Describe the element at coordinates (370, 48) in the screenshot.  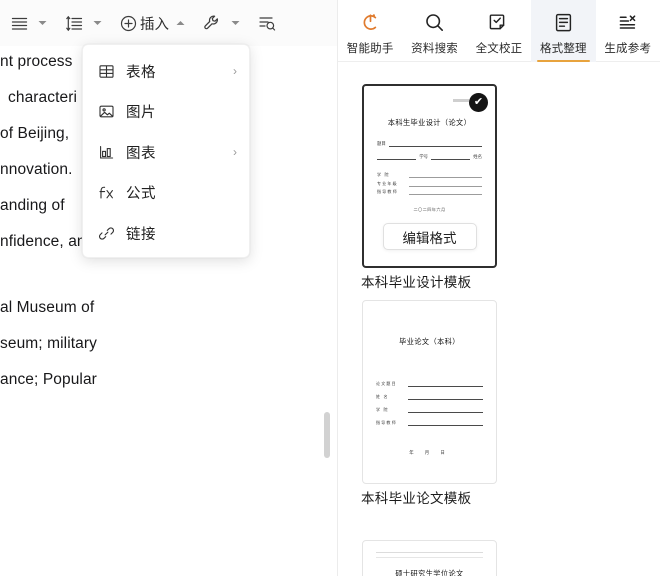
I see `tab-label: 智能助手` at that location.